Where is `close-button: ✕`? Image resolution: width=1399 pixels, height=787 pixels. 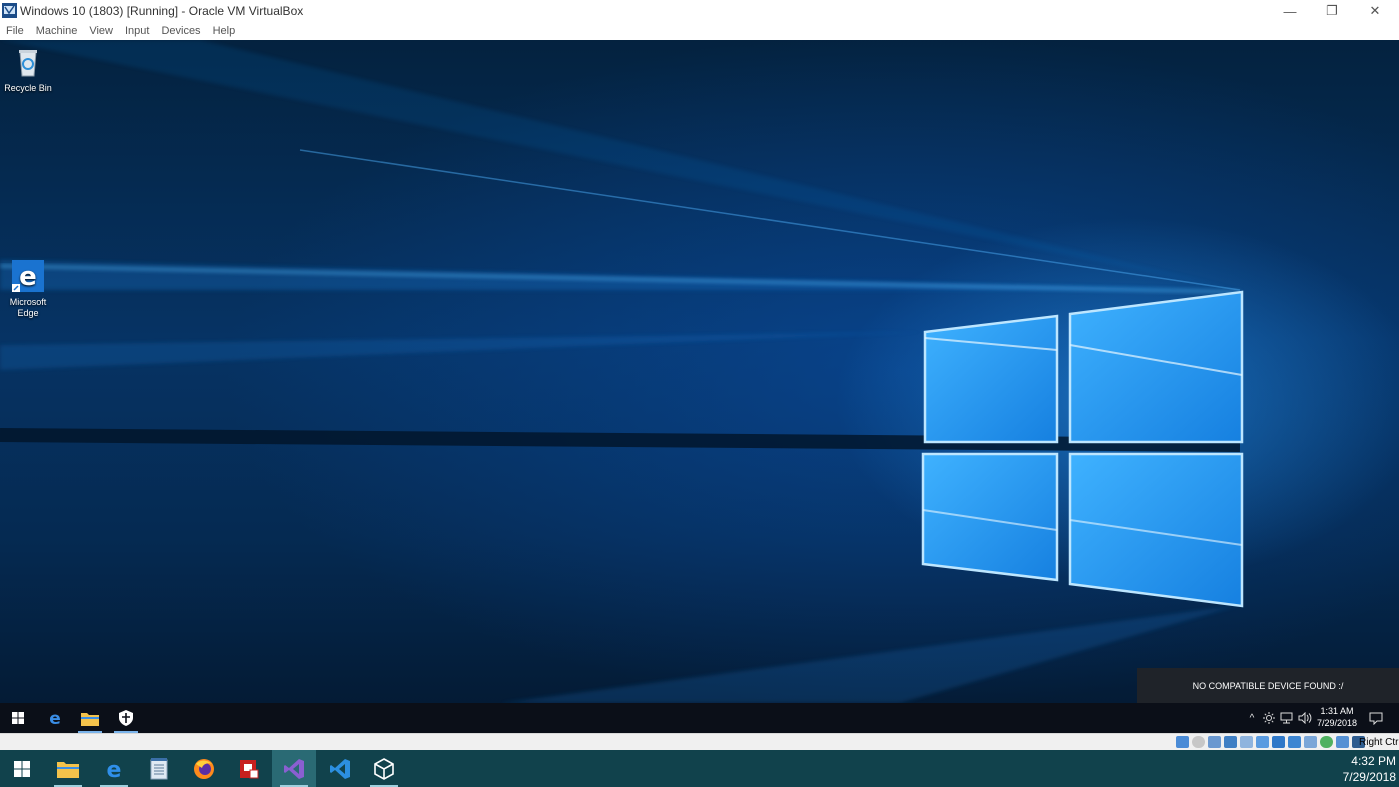
close-button: ✕ is located at coordinates (1375, 11).